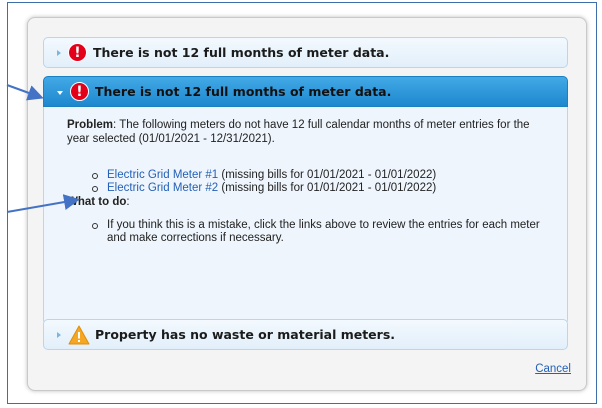 This screenshot has width=602, height=408. What do you see at coordinates (97, 202) in the screenshot?
I see `what-to-do-label: What to do` at bounding box center [97, 202].